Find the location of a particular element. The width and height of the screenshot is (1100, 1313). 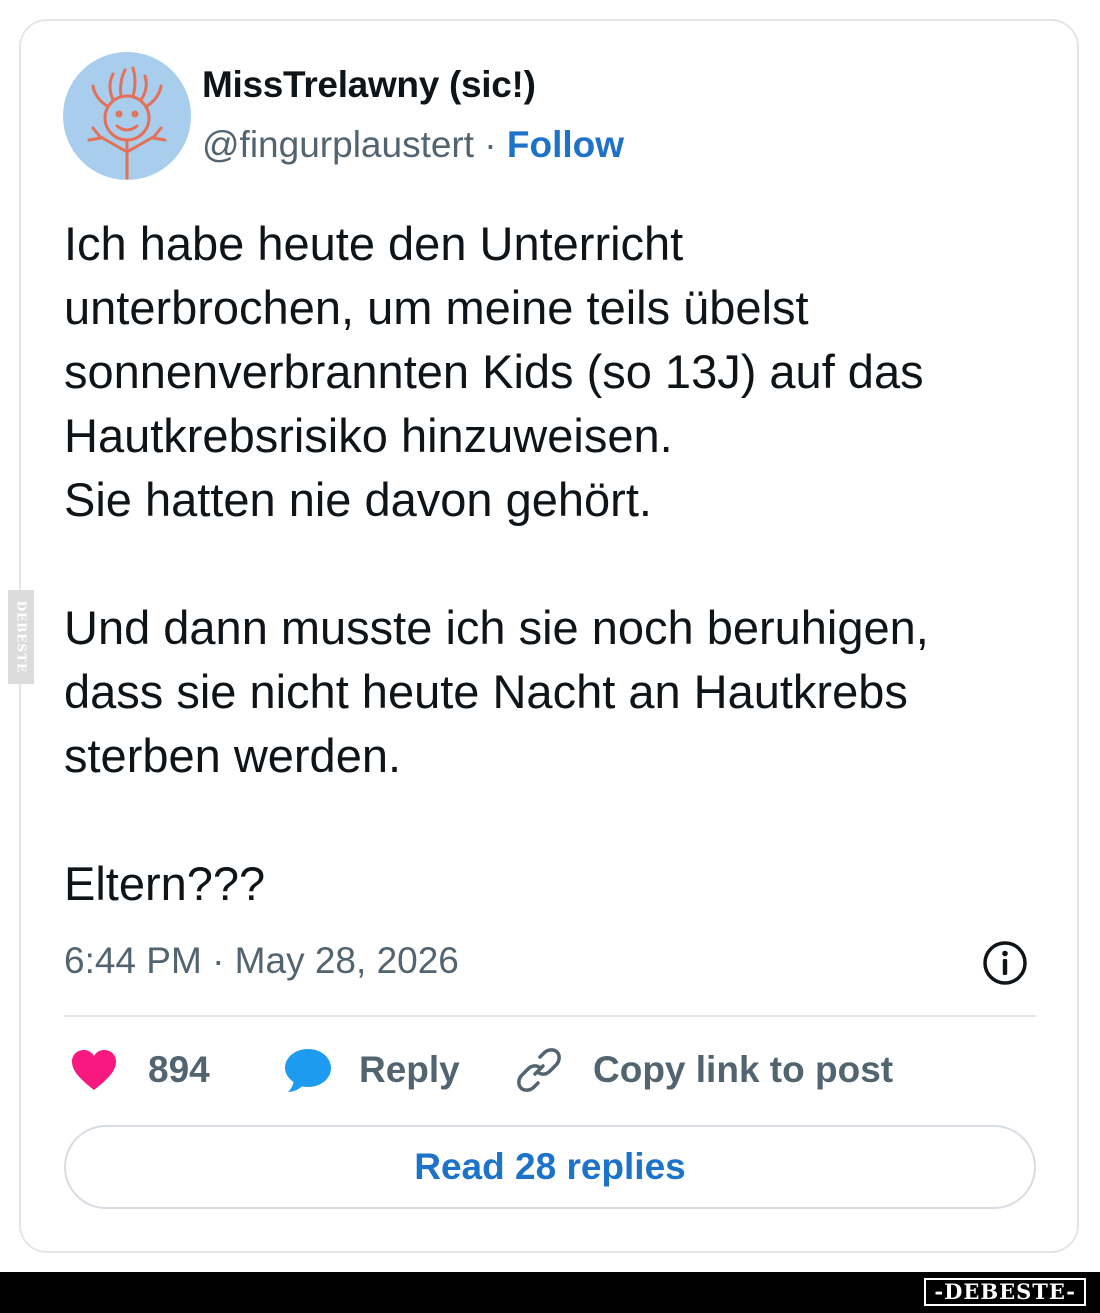

heart-icon is located at coordinates (94, 1070).